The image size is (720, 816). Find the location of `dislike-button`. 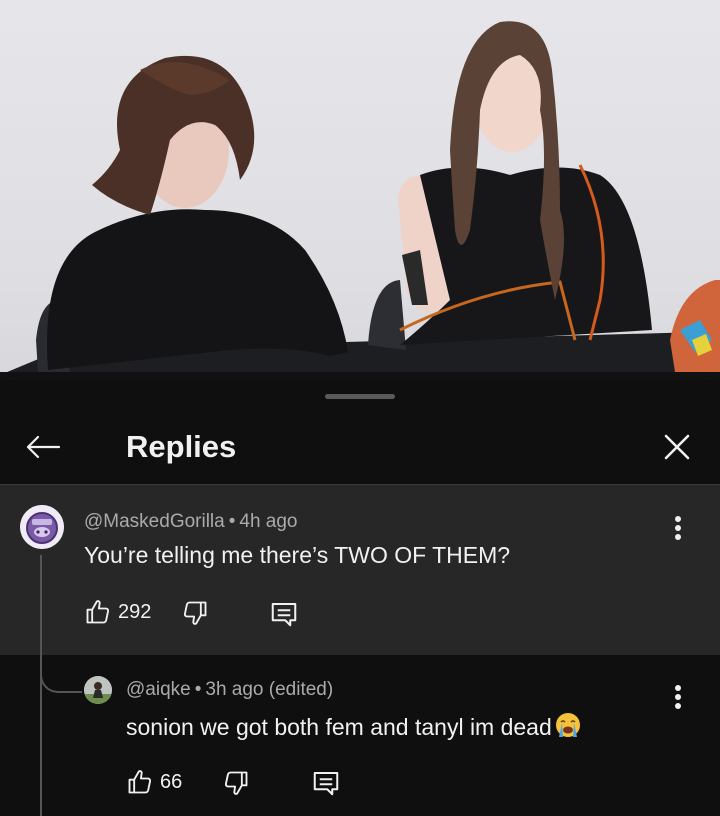

dislike-button is located at coordinates (195, 613).